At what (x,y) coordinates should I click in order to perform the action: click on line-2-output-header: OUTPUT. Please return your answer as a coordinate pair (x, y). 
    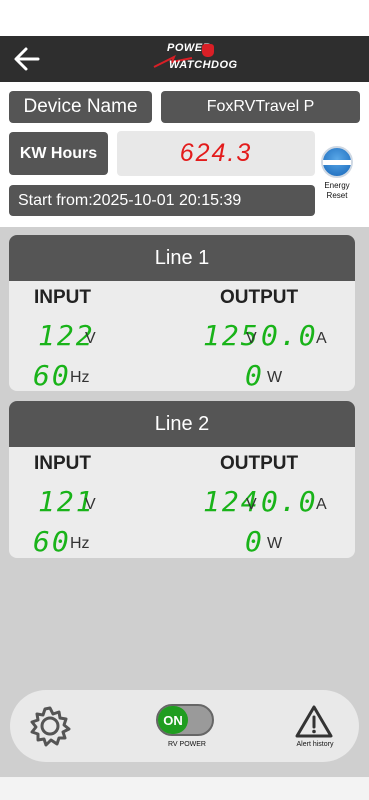
    Looking at the image, I should click on (259, 463).